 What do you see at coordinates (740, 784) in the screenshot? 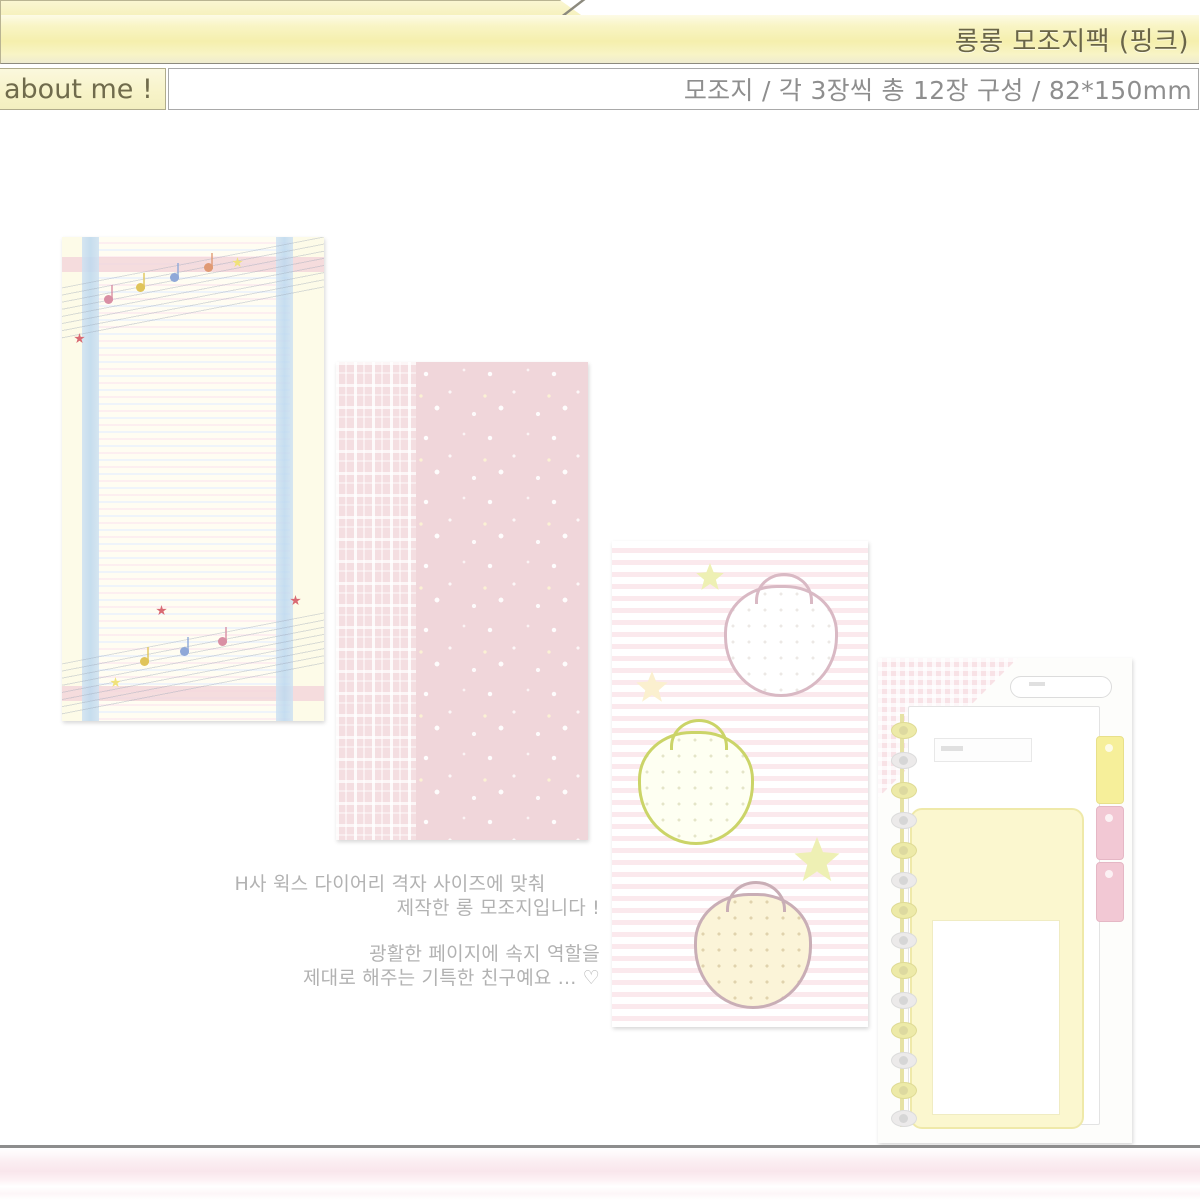
I see `photo-strawberry-paper` at bounding box center [740, 784].